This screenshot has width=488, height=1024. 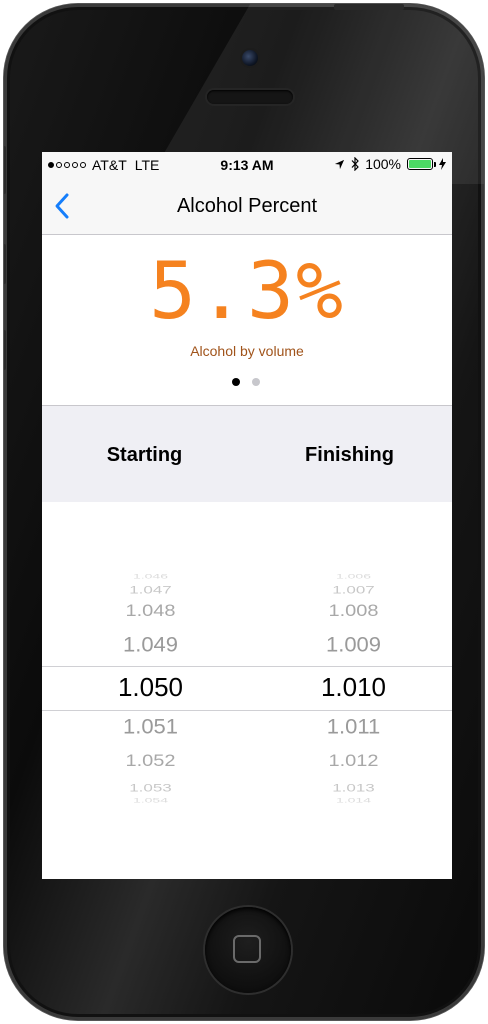 What do you see at coordinates (150, 727) in the screenshot?
I see `starting-wheel-value: 1.051` at bounding box center [150, 727].